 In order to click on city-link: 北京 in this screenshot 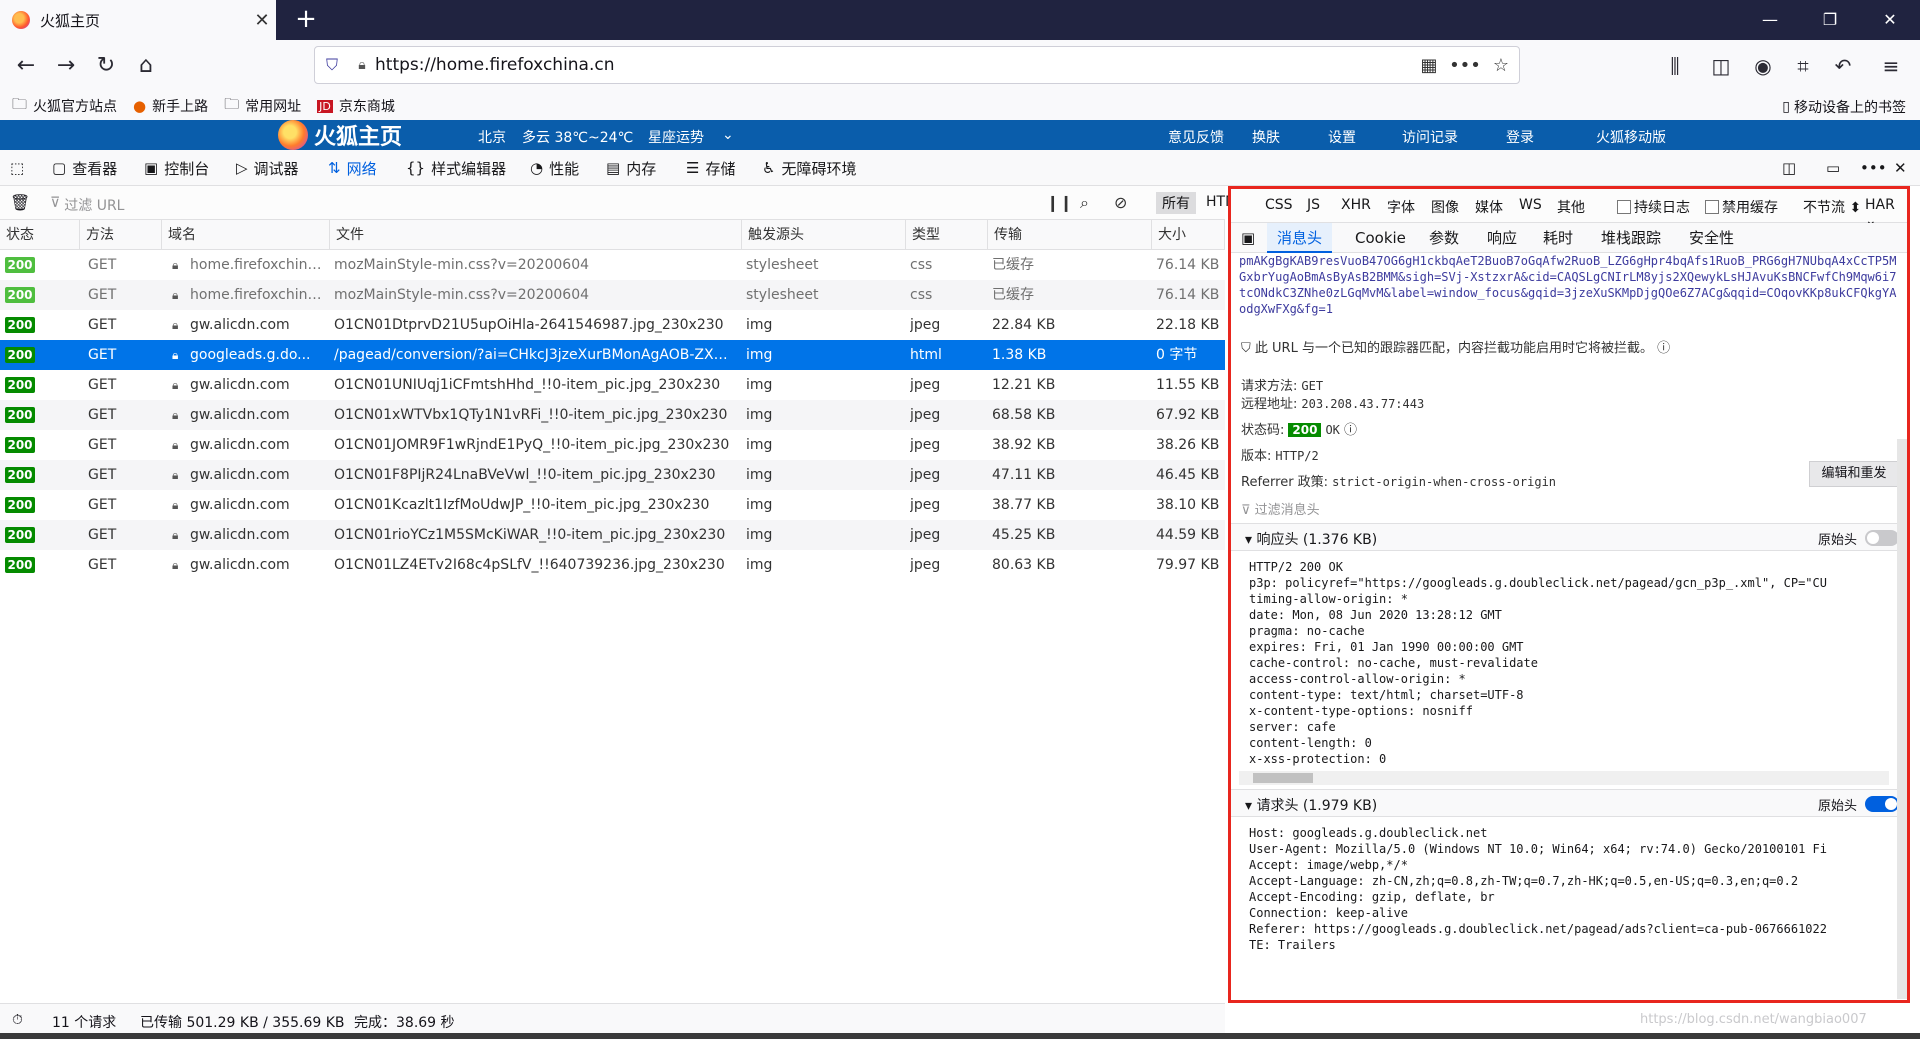, I will do `click(492, 137)`.